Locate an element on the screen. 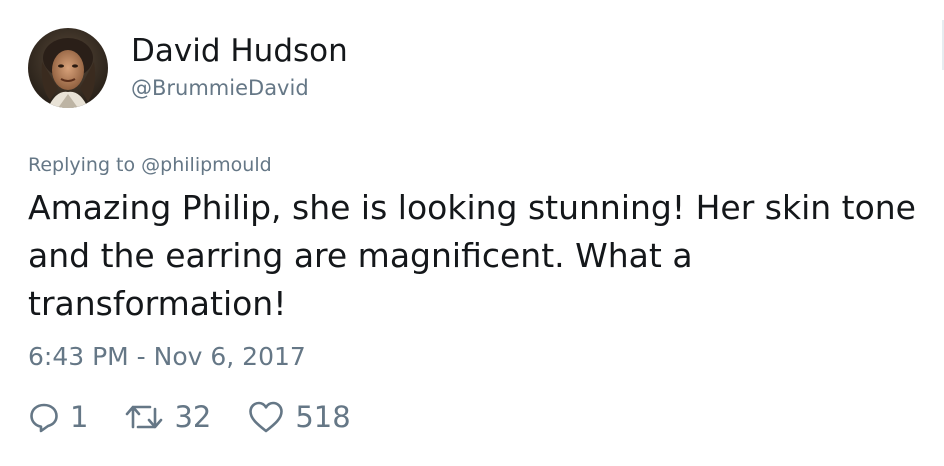 Image resolution: width=944 pixels, height=466 pixels. portrait-avatar-image is located at coordinates (68, 68).